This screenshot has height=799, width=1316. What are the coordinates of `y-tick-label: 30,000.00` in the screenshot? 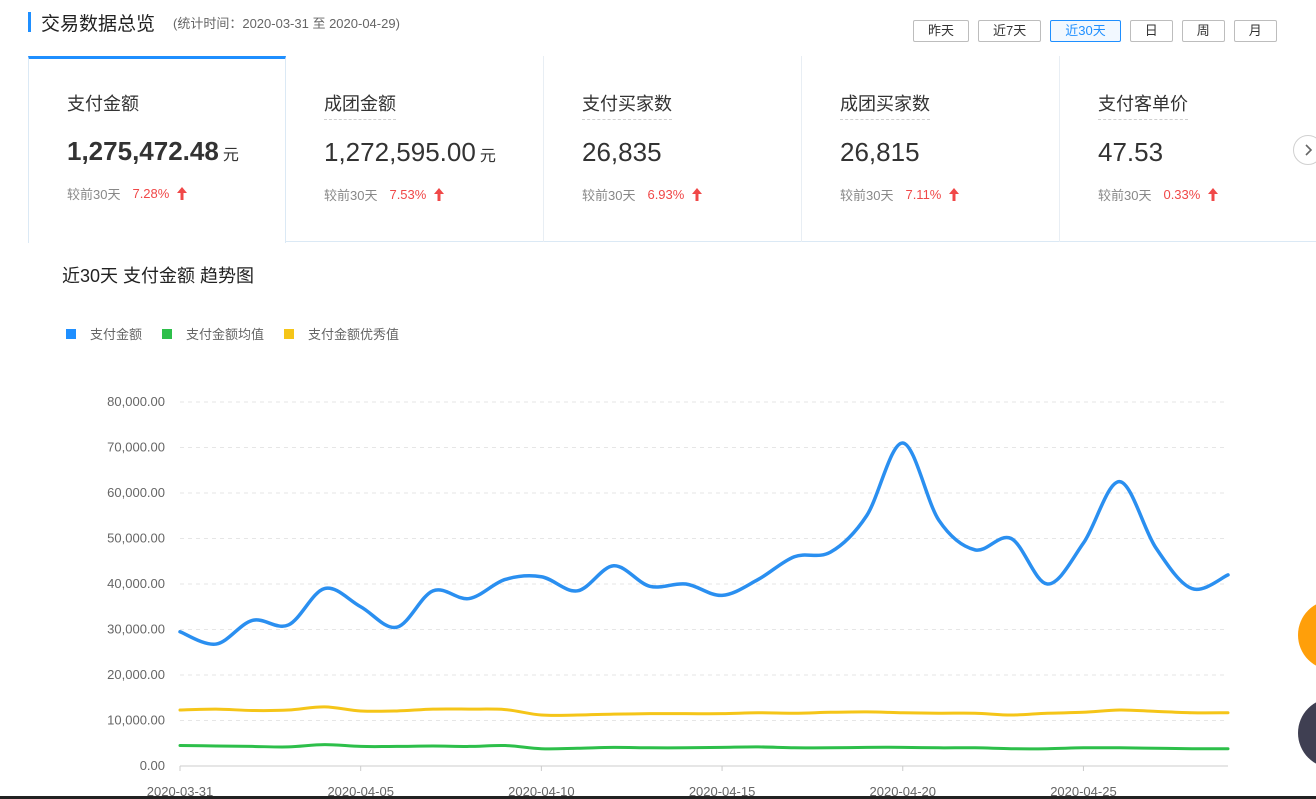 It's located at (136, 629).